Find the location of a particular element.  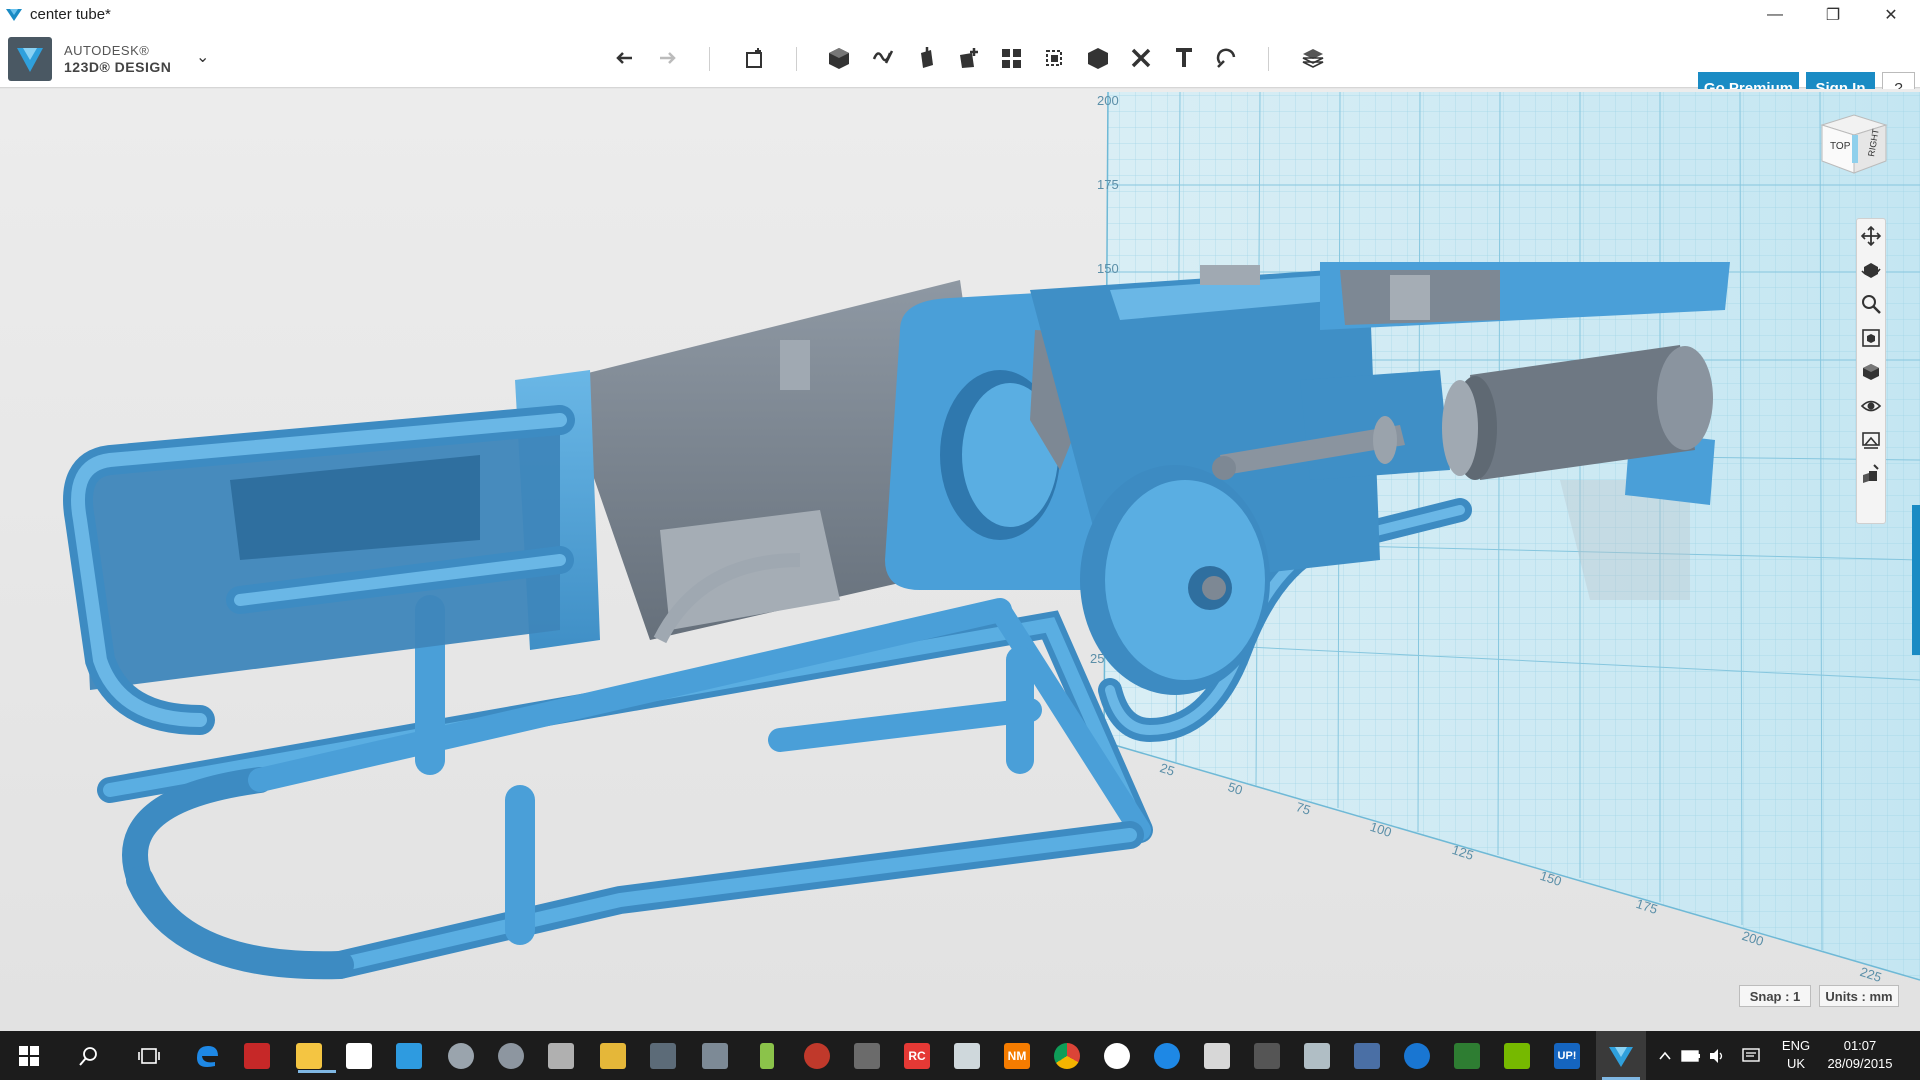

app-brand: AUTODESK® 123D® DESIGN is located at coordinates (89, 59).